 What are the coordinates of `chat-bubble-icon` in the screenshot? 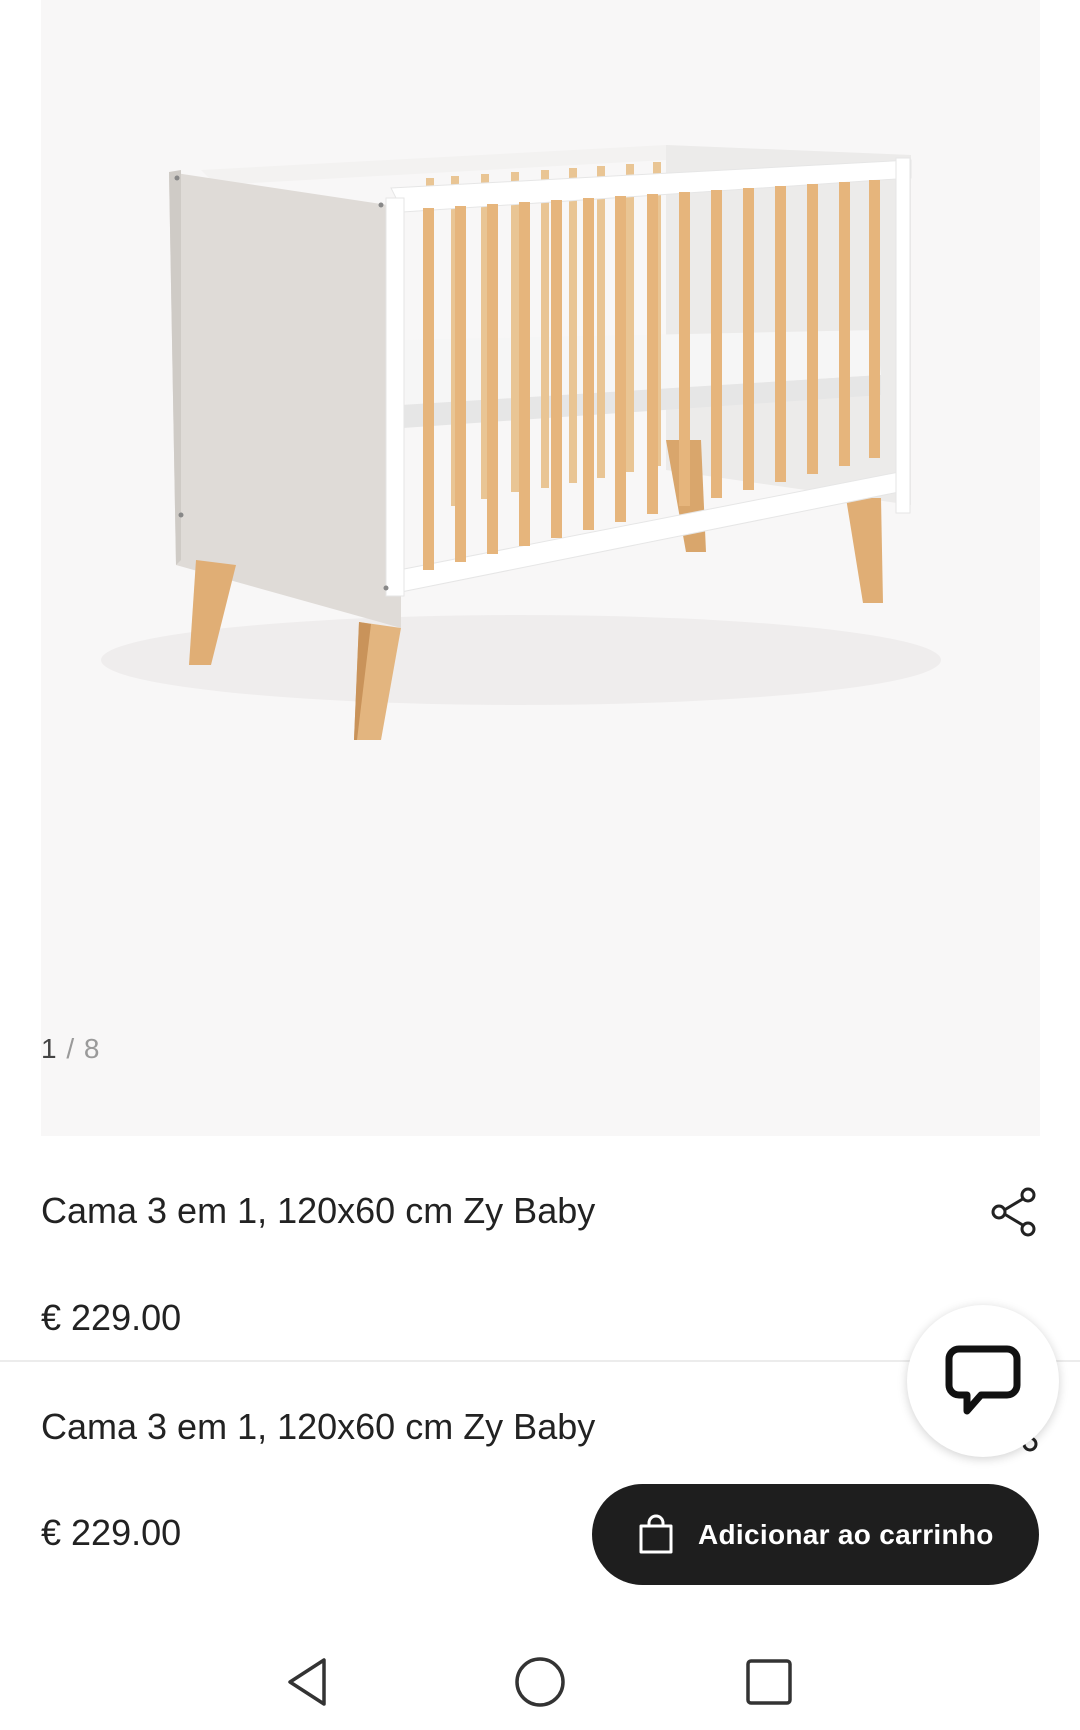 It's located at (983, 1380).